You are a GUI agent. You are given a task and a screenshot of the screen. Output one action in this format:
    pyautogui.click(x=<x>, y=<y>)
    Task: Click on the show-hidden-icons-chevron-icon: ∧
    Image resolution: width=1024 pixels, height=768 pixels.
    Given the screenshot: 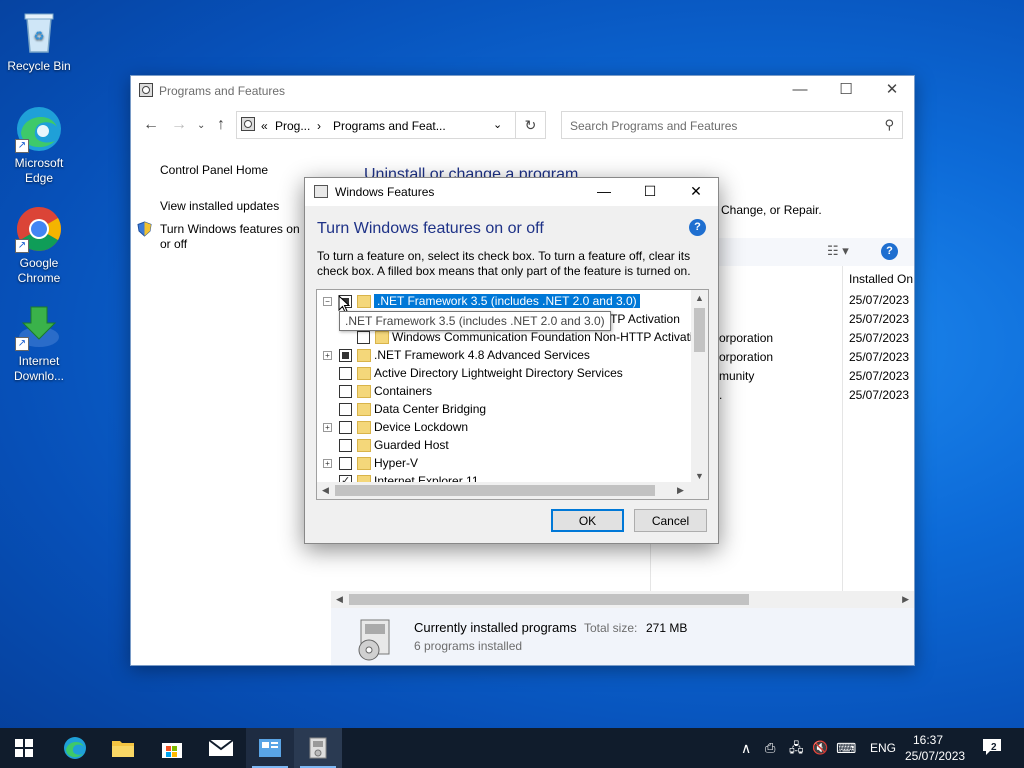 What is the action you would take?
    pyautogui.click(x=746, y=748)
    